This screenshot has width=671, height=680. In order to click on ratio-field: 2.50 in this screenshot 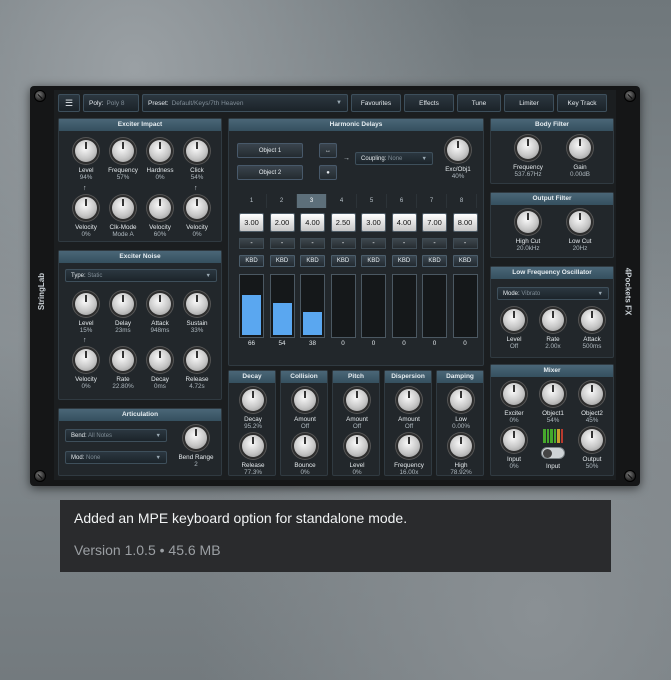, I will do `click(343, 222)`.